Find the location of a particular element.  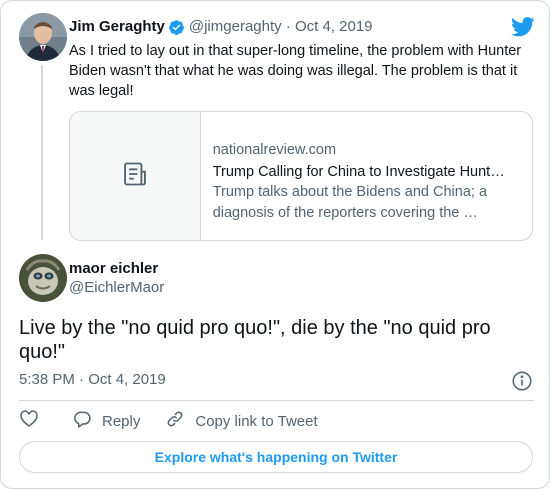

info-icon is located at coordinates (522, 381).